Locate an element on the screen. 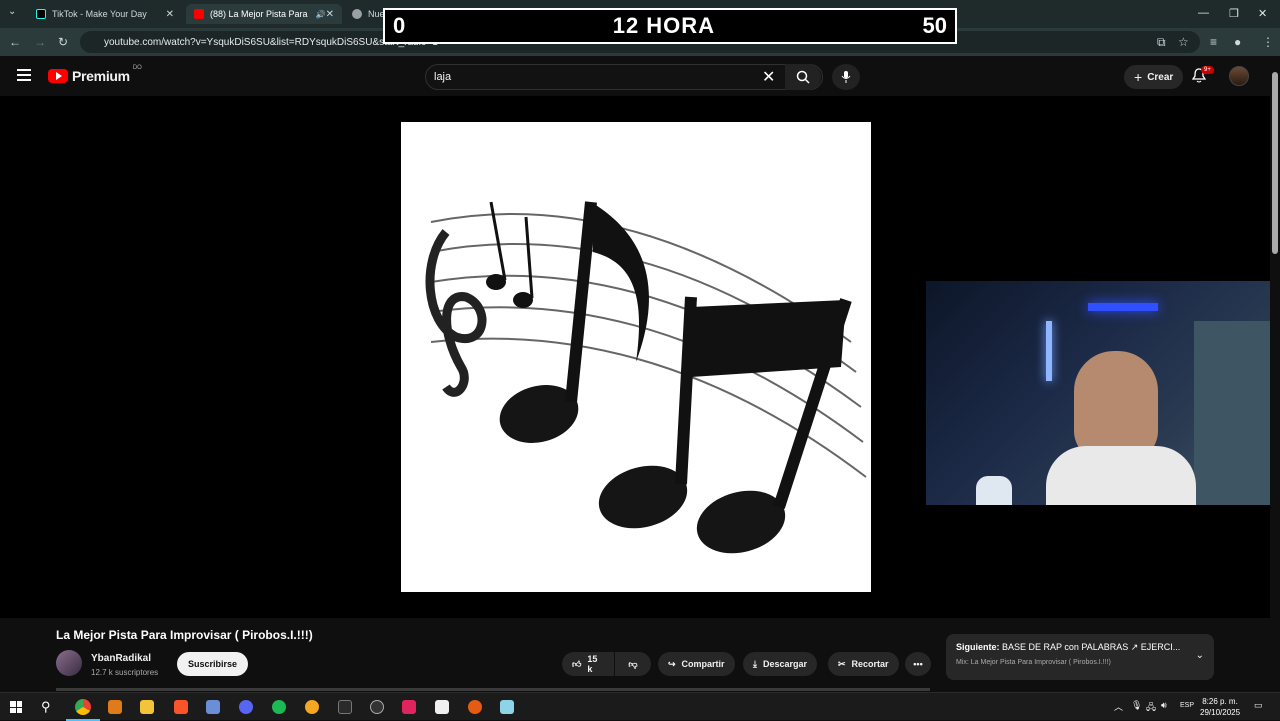 The height and width of the screenshot is (721, 1280). profile-icon: ● is located at coordinates (1237, 42).